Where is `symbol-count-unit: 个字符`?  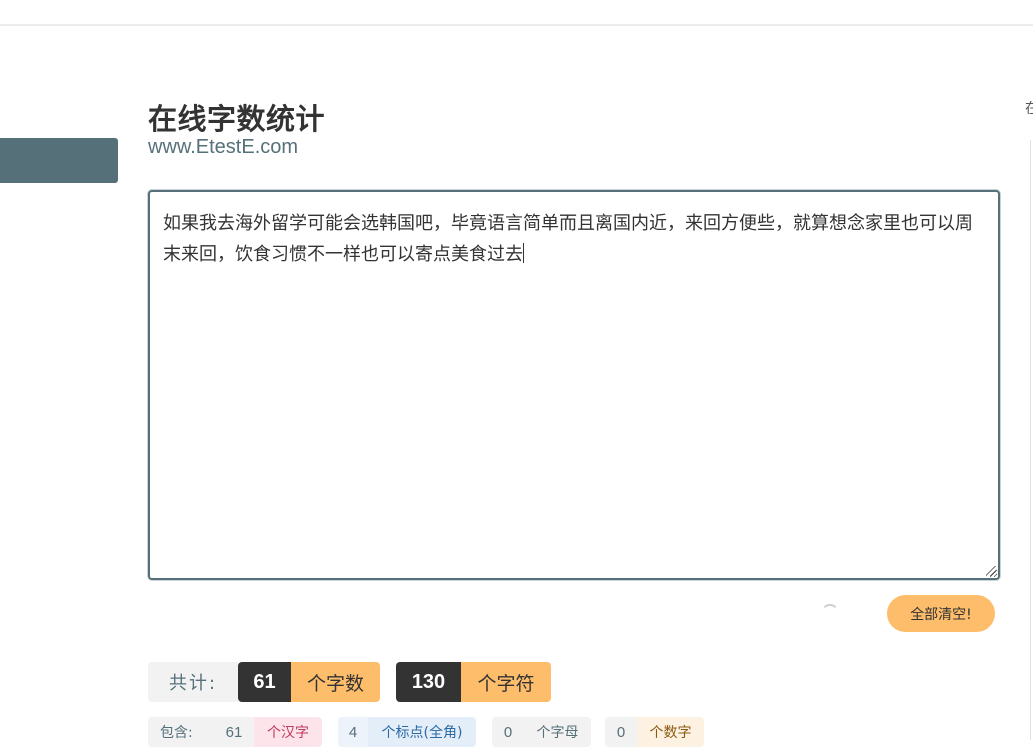 symbol-count-unit: 个字符 is located at coordinates (506, 682).